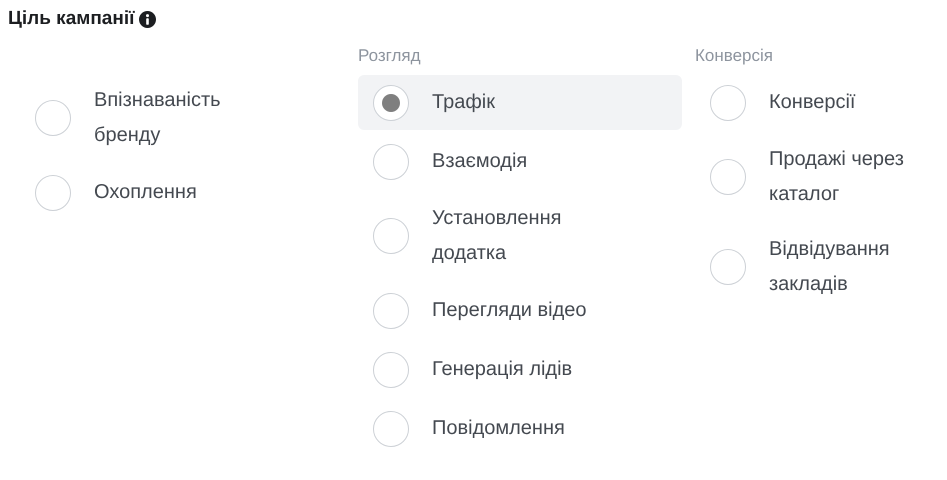 The height and width of the screenshot is (480, 947). What do you see at coordinates (520, 161) in the screenshot?
I see `radio-option: Взаємодія` at bounding box center [520, 161].